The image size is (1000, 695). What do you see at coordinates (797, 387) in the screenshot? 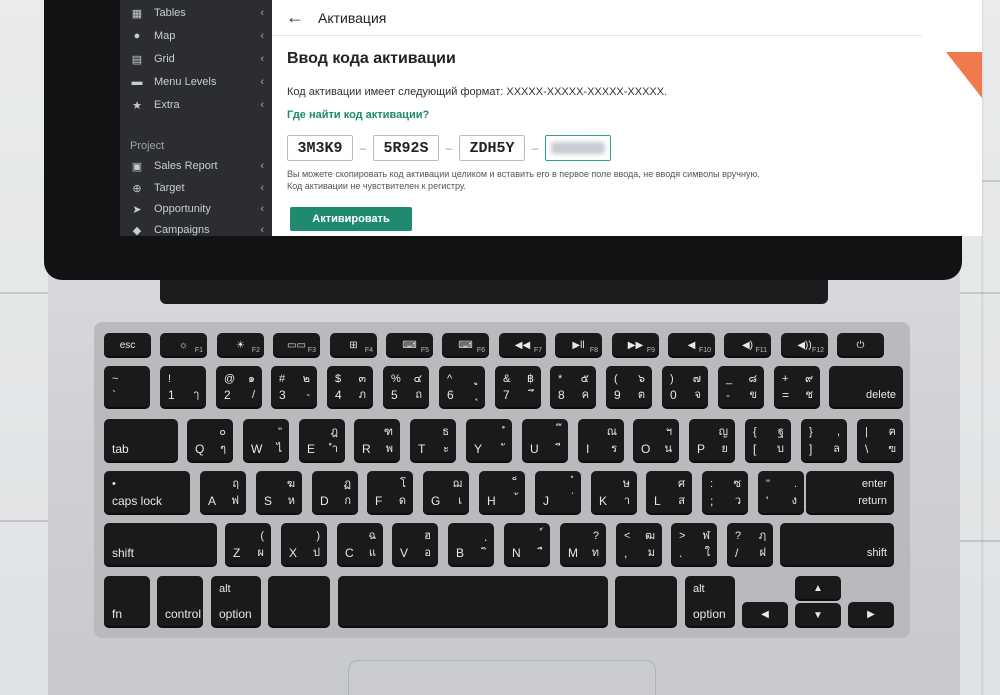
I see `key-=: + = ๙ช` at bounding box center [797, 387].